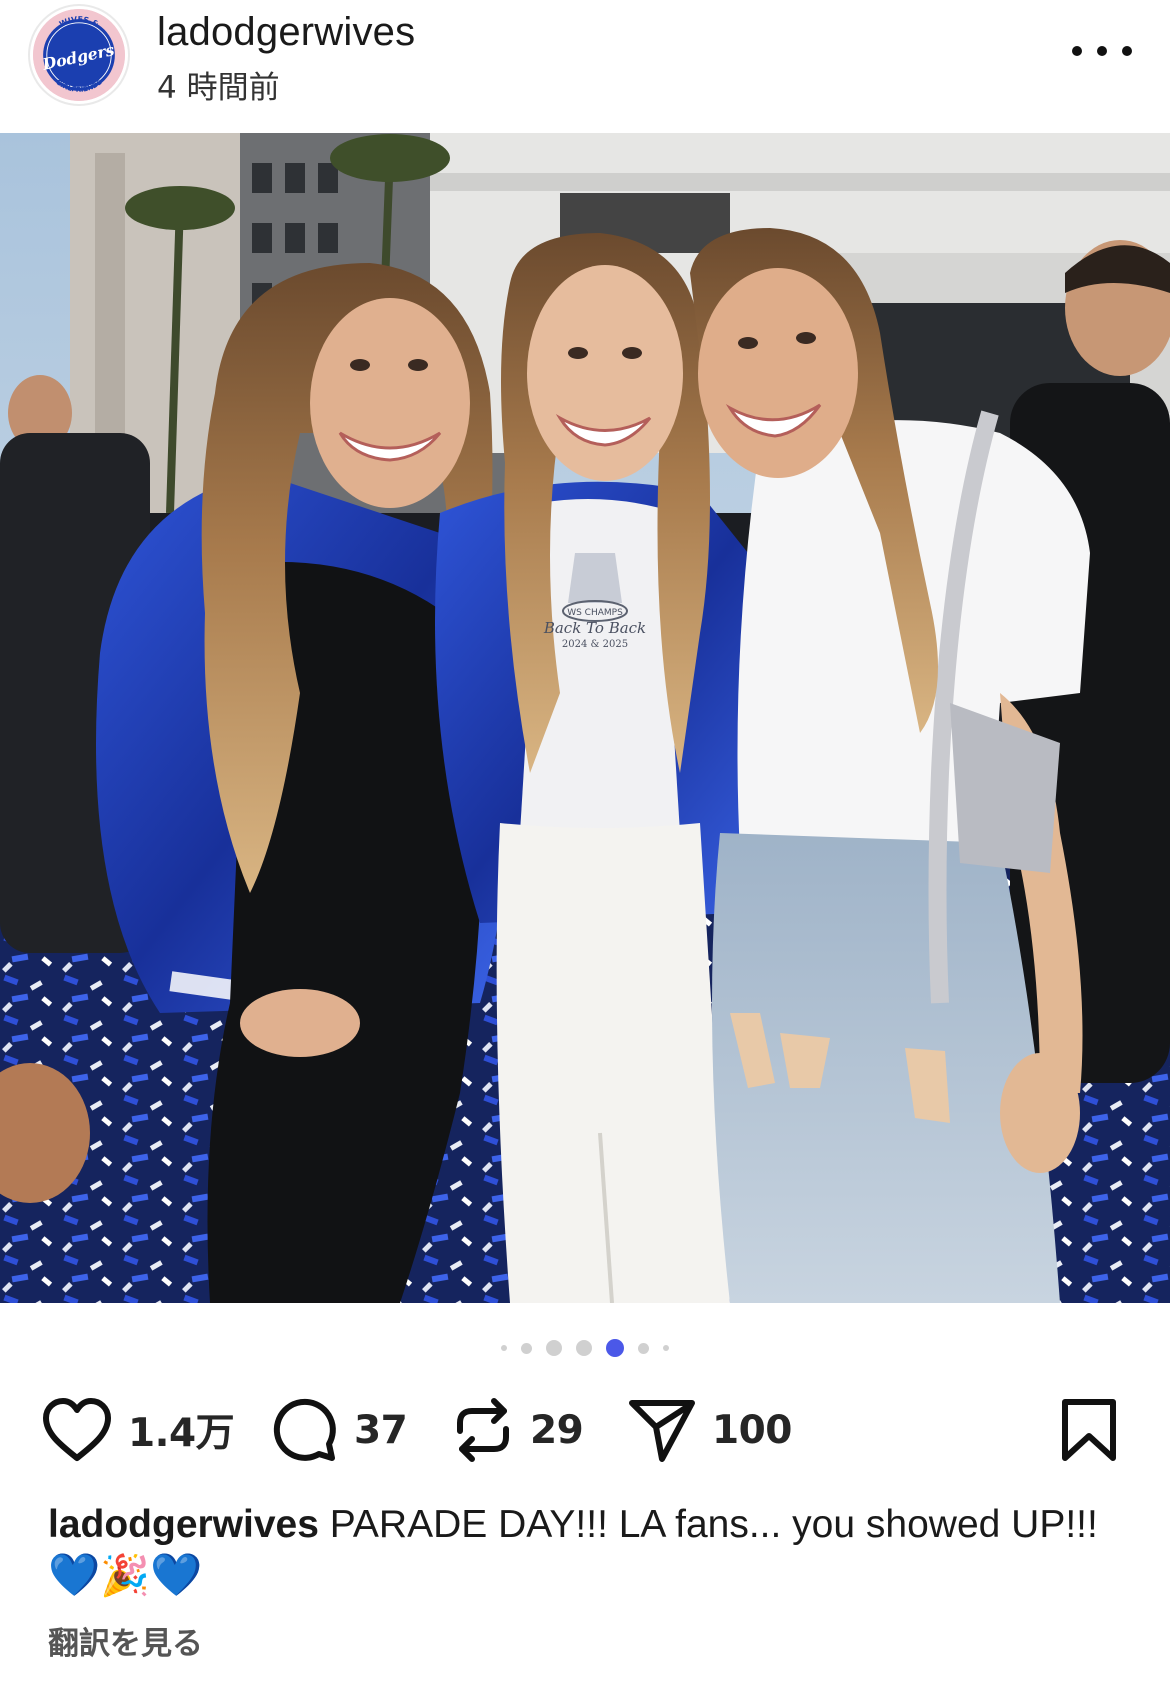  I want to click on share-icon, so click(662, 1431).